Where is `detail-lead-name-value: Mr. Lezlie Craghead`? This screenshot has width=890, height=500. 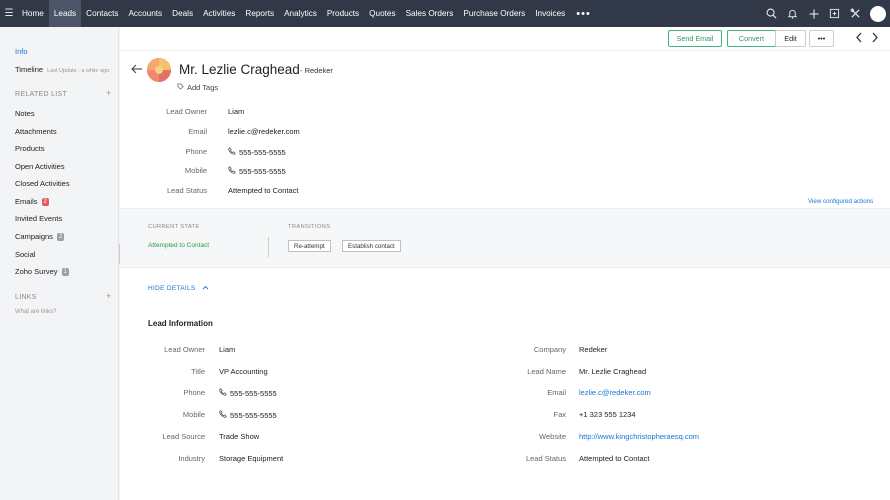 detail-lead-name-value: Mr. Lezlie Craghead is located at coordinates (612, 371).